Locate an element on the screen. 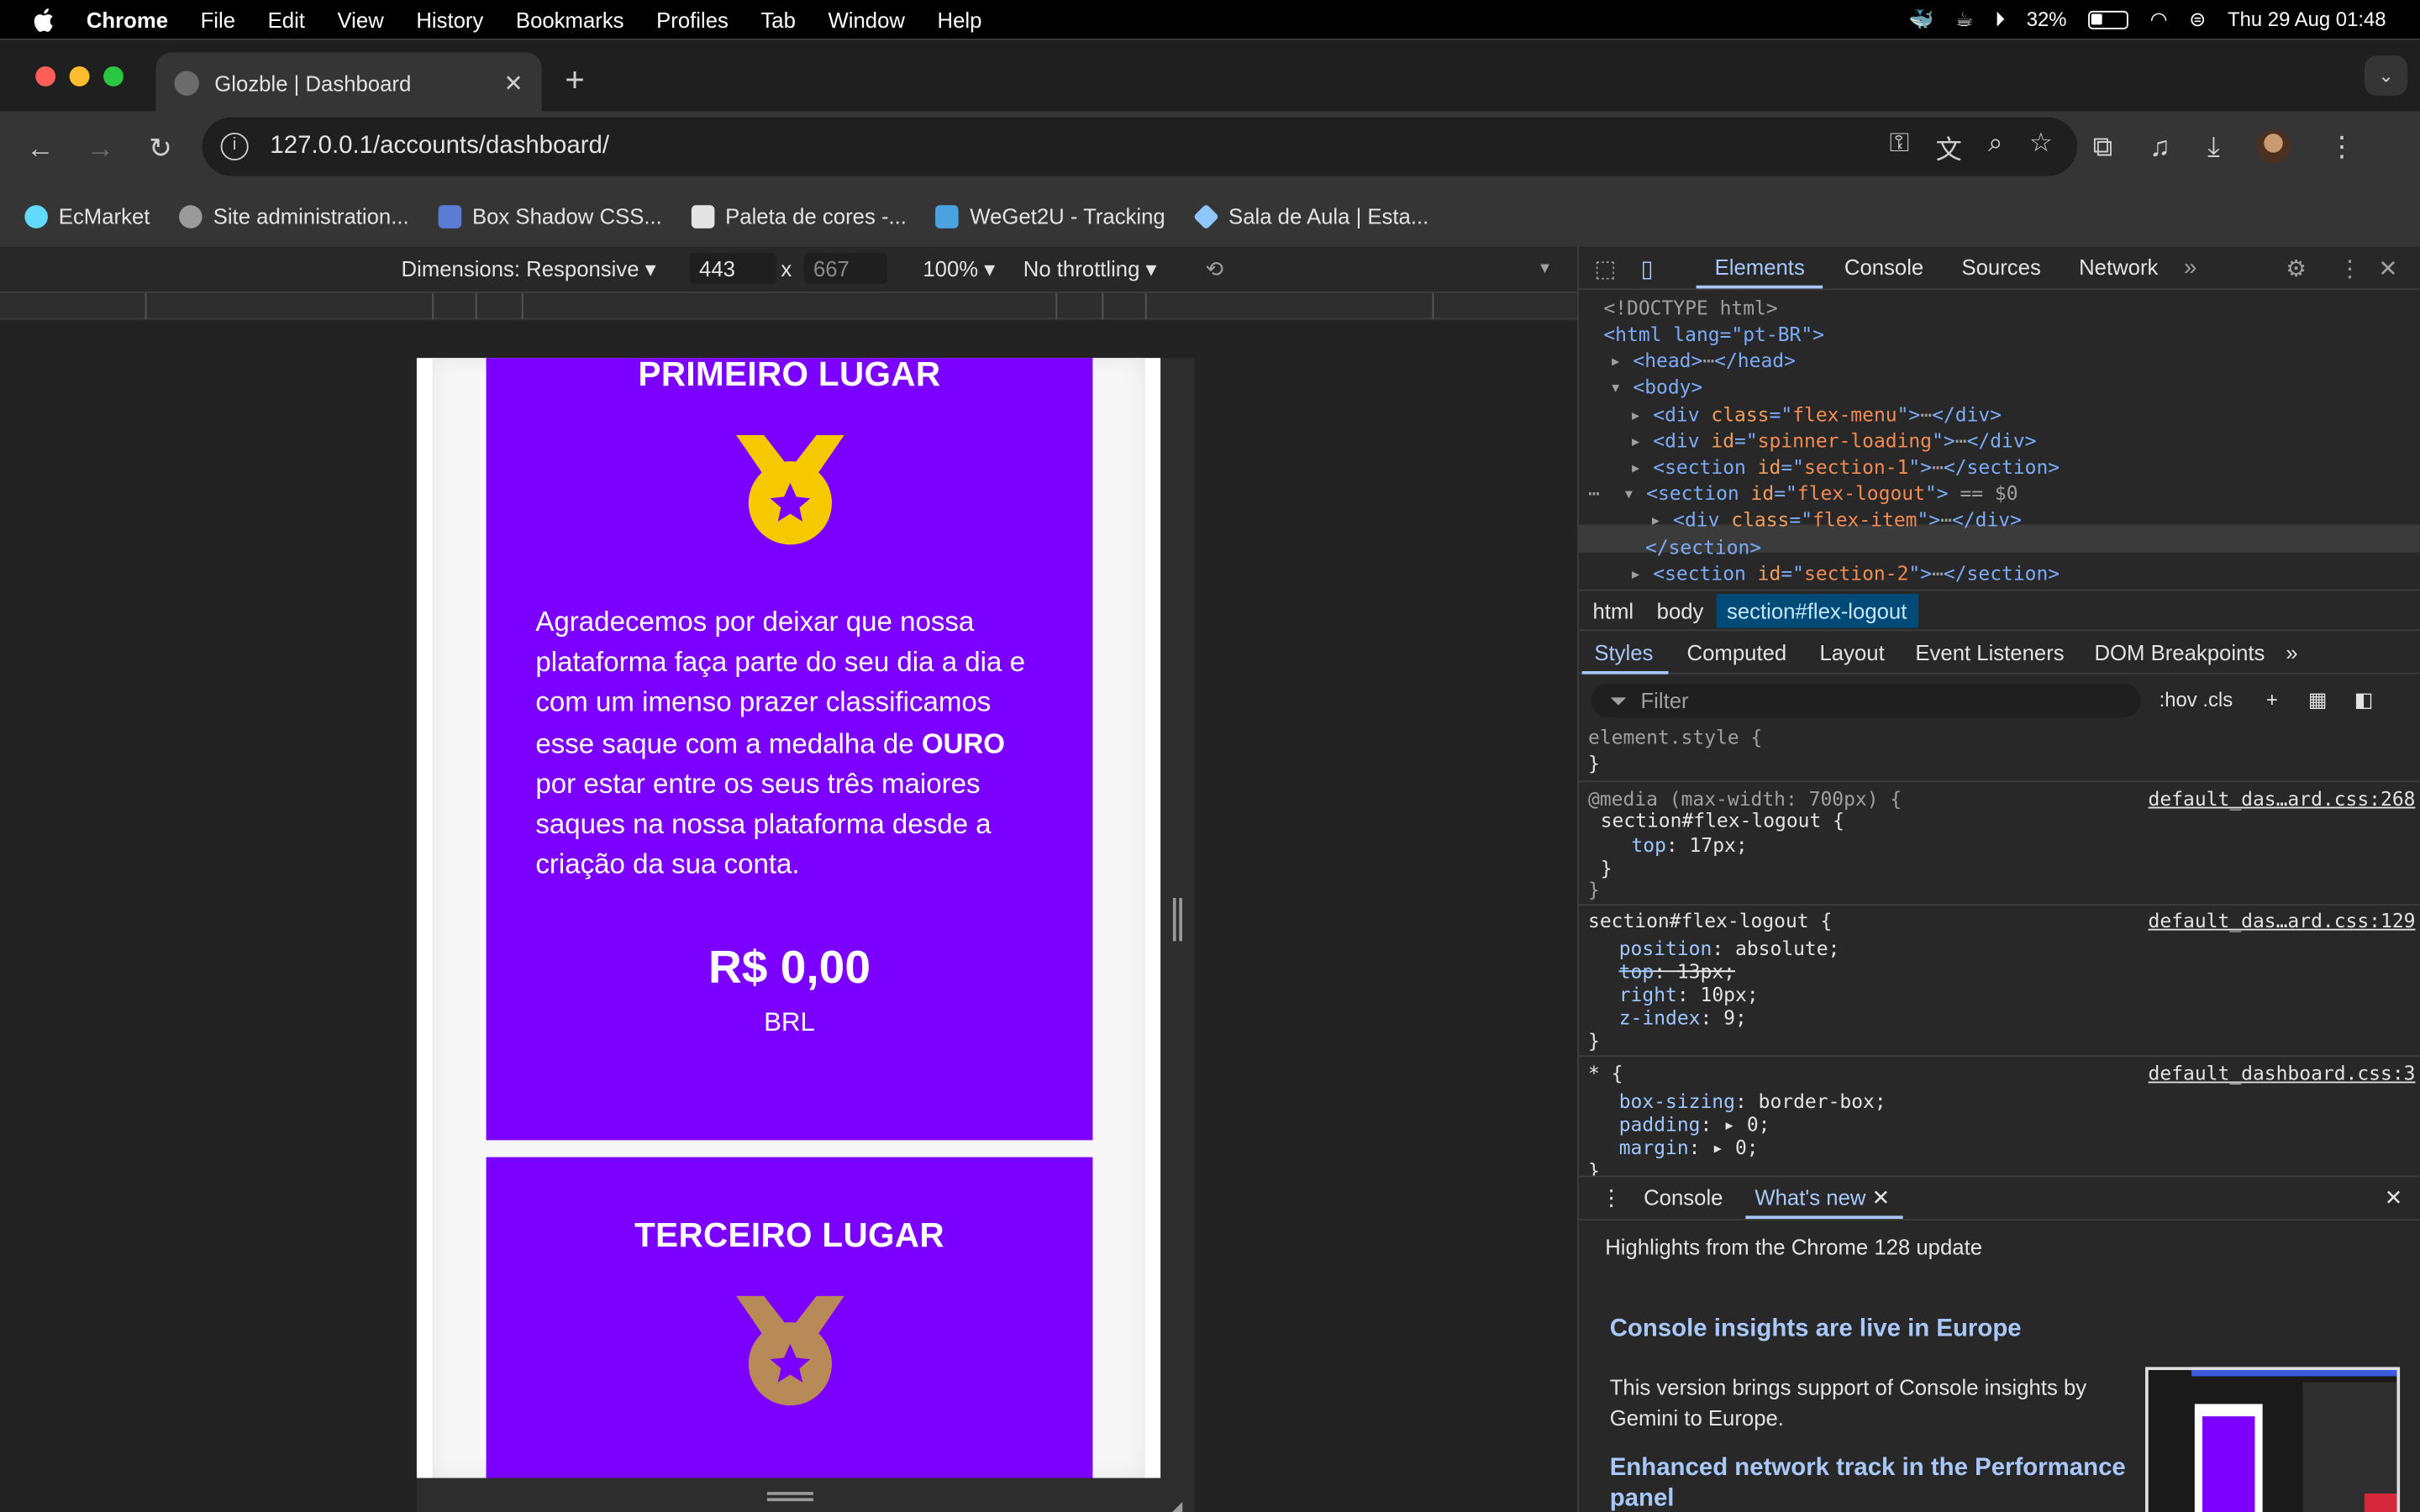 The image size is (2420, 1512). tab-dom-breakpoints: DOM Breakpoints is located at coordinates (2179, 652).